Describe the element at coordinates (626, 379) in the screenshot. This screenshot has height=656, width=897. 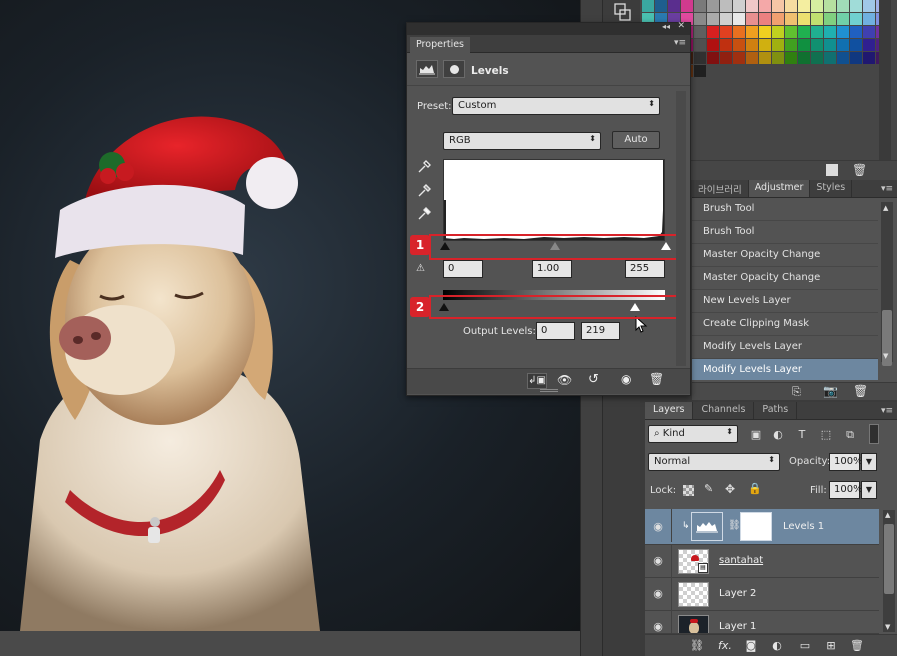
I see `toggle-visibility-icon: ◉` at that location.